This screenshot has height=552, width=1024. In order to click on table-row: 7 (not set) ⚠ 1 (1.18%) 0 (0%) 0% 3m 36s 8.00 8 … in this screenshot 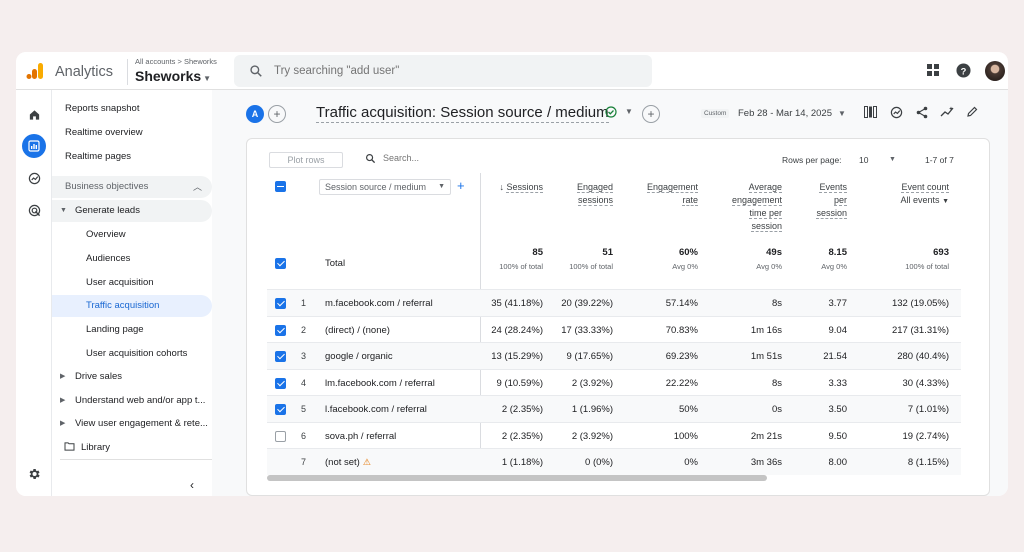, I will do `click(614, 461)`.